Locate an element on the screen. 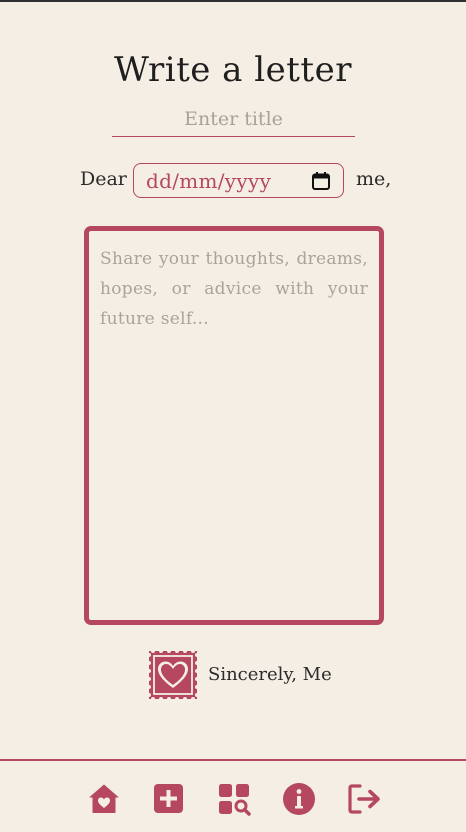  plus-square-icon is located at coordinates (168, 798).